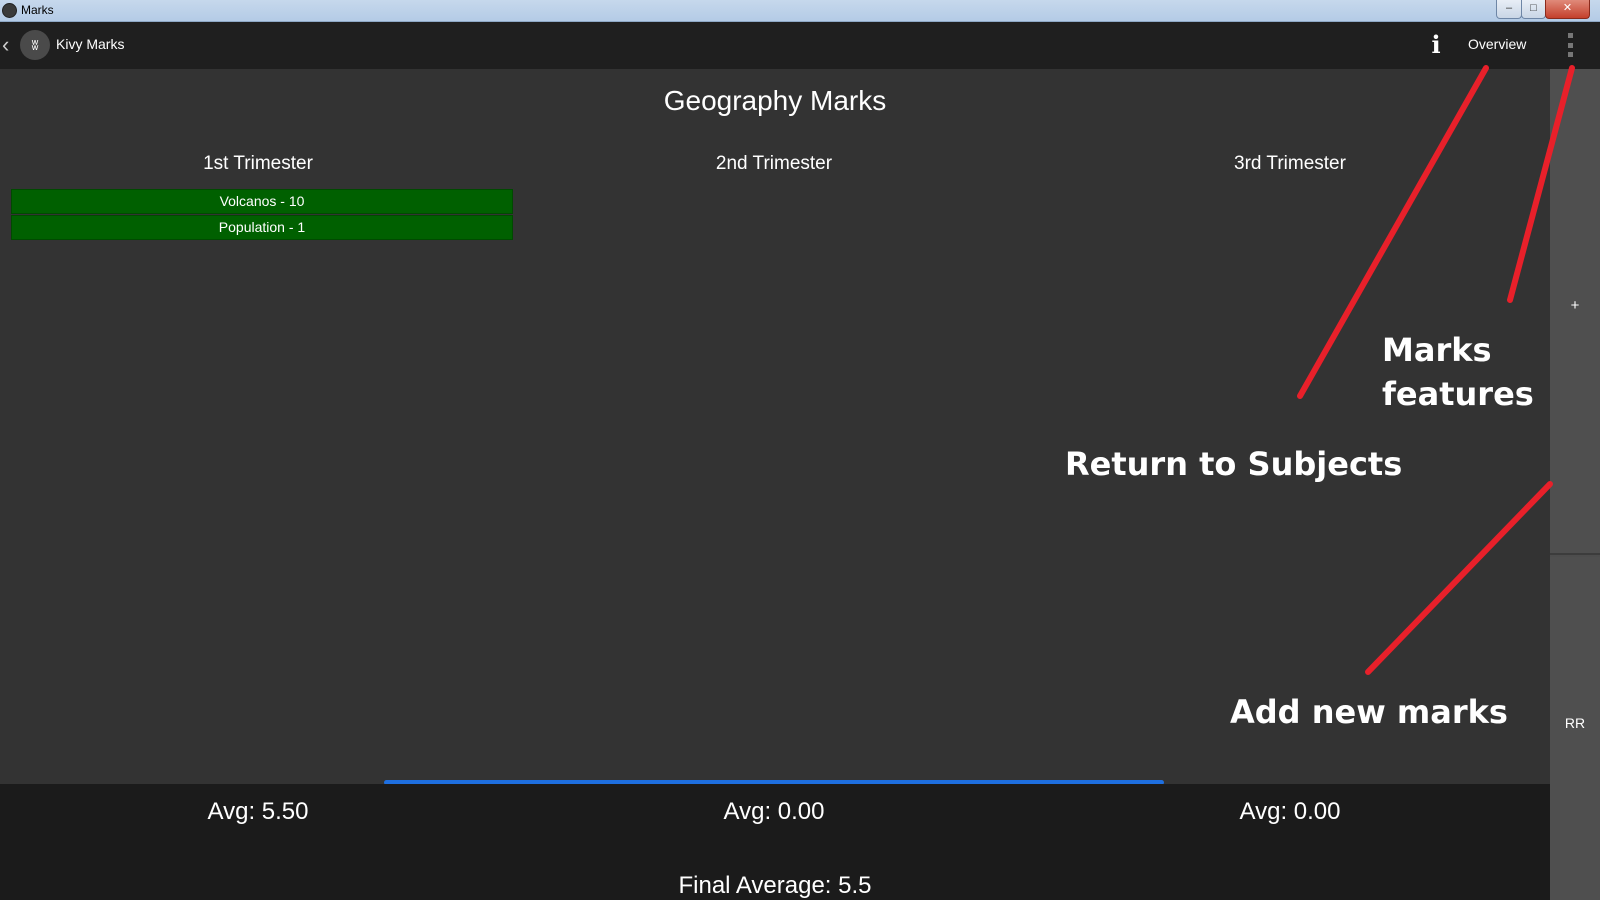 This screenshot has width=1600, height=900. I want to click on window-titlebar: Marks – □ ✕, so click(800, 11).